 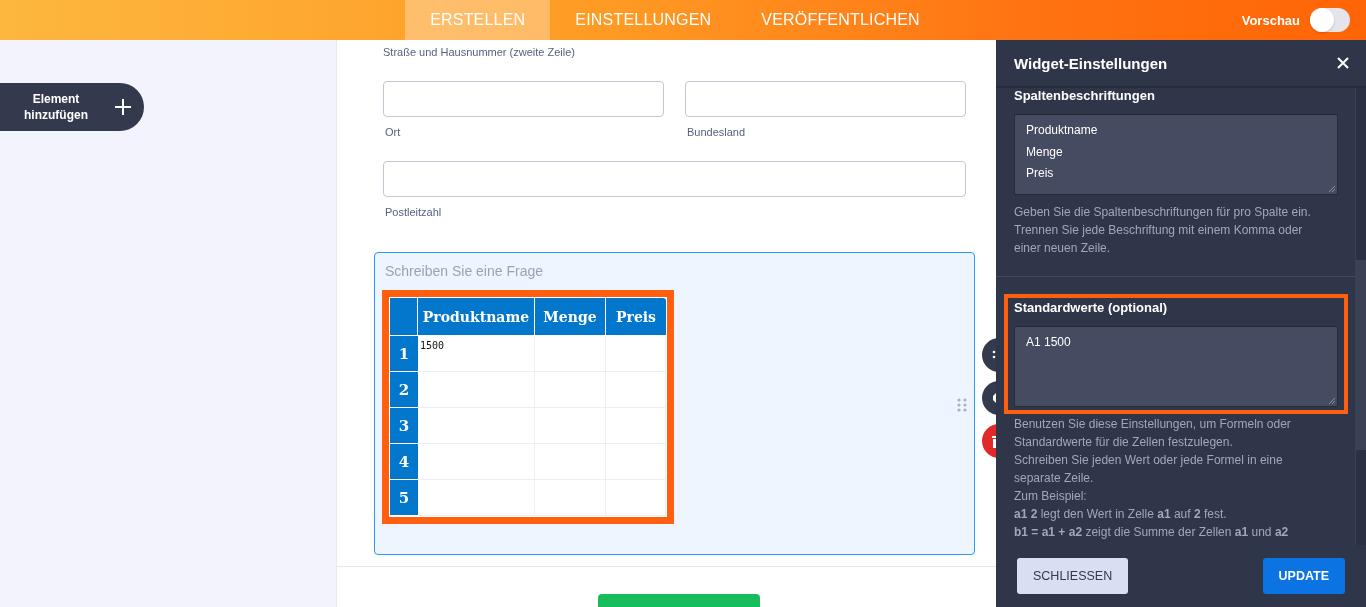 What do you see at coordinates (1051, 496) in the screenshot?
I see `help-text: Zum Beispiel:` at bounding box center [1051, 496].